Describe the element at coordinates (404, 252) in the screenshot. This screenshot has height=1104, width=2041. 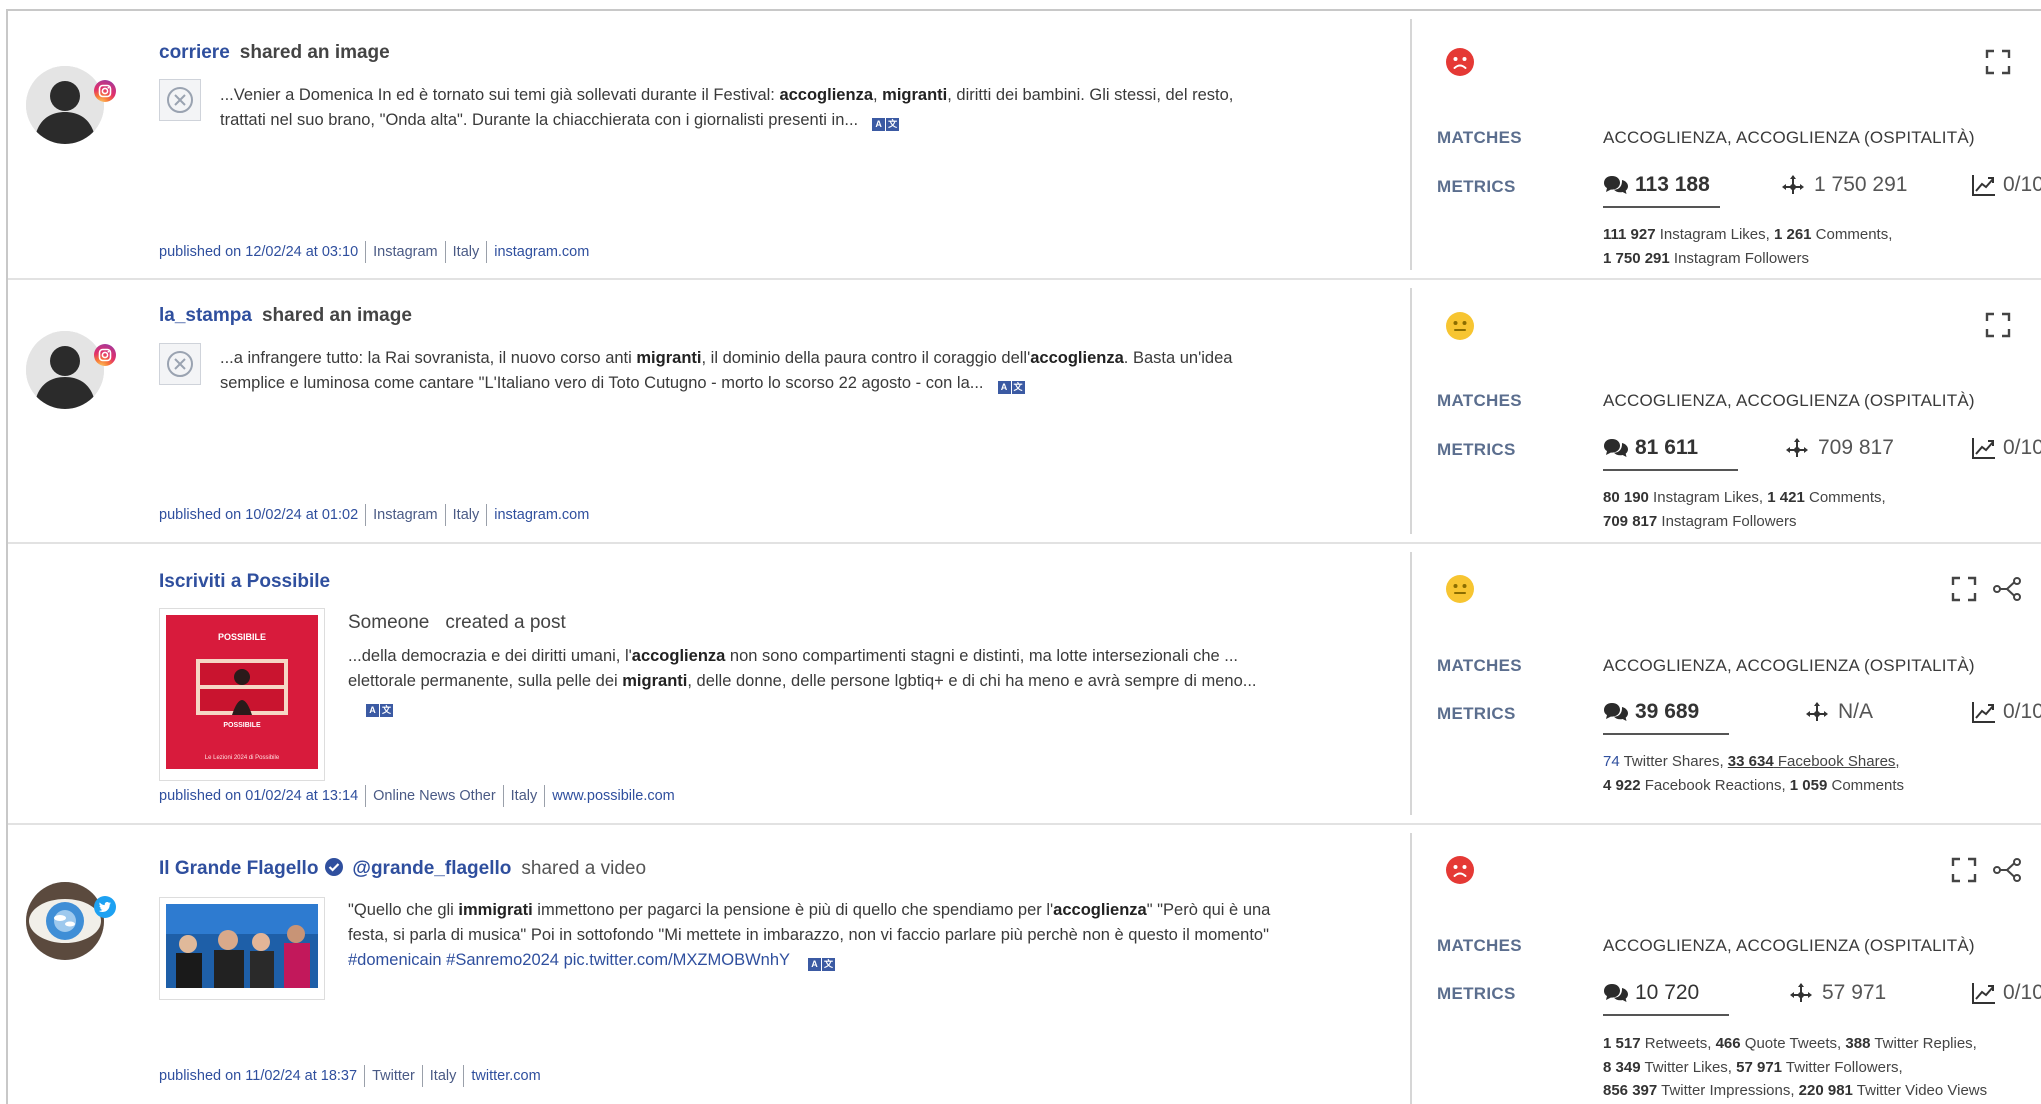
I see `source-type: Instagram` at that location.